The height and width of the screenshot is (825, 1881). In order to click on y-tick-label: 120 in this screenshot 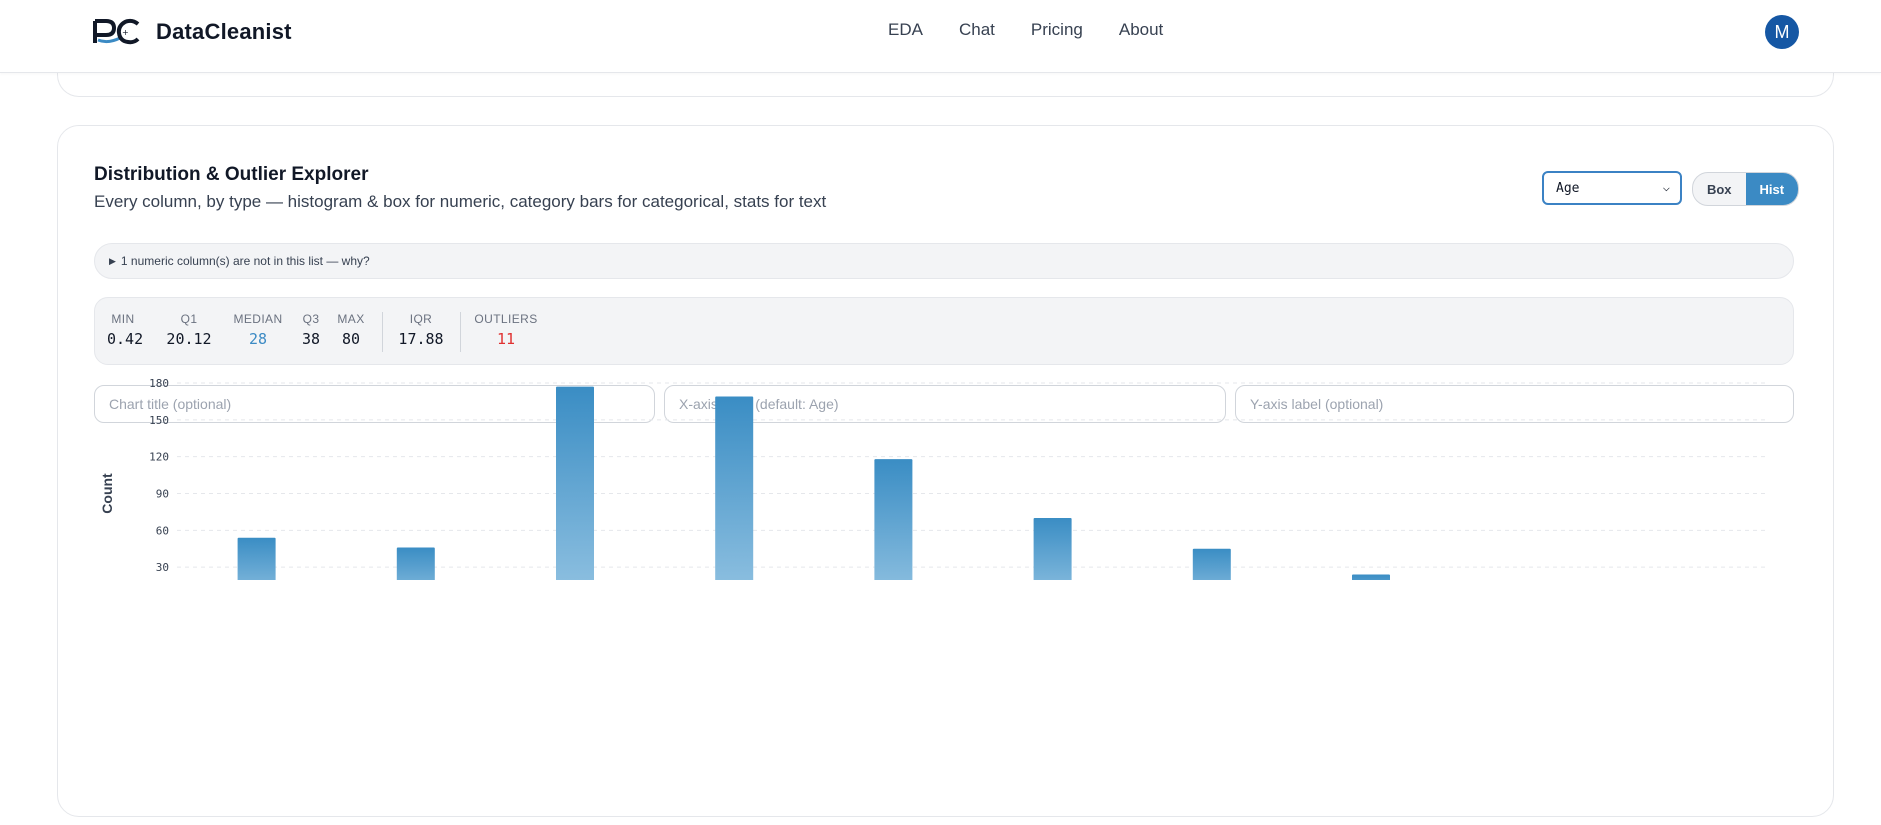, I will do `click(159, 457)`.